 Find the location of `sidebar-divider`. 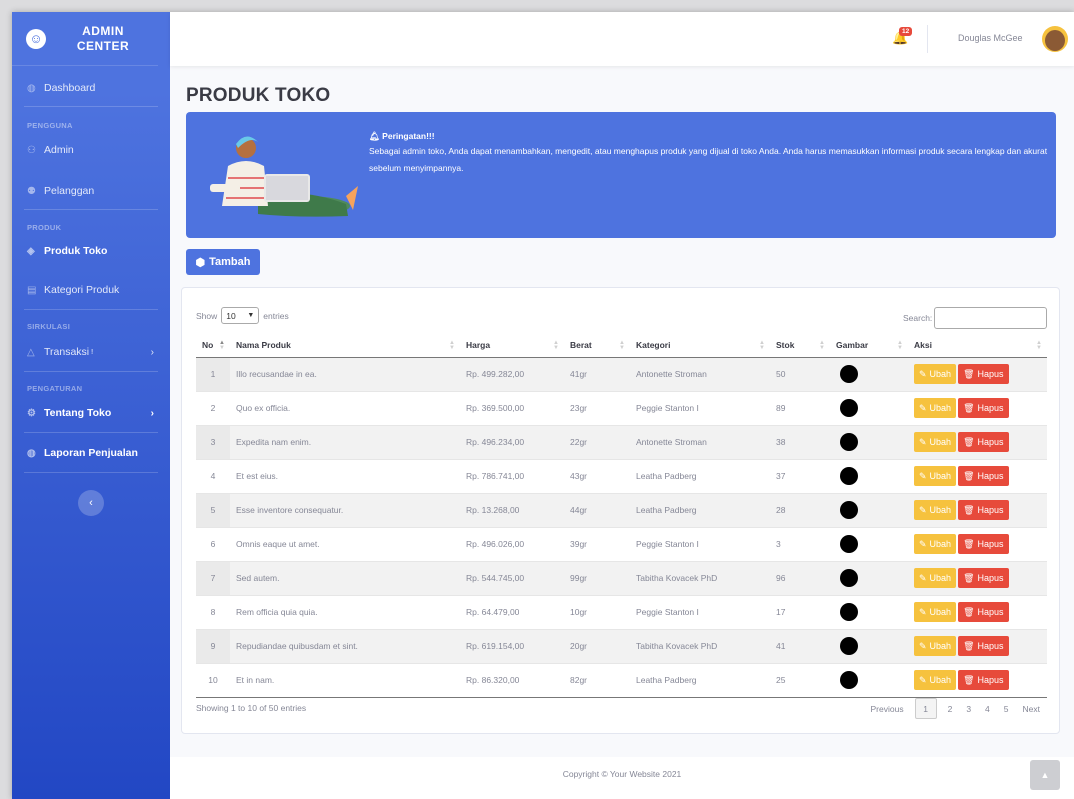

sidebar-divider is located at coordinates (91, 209).